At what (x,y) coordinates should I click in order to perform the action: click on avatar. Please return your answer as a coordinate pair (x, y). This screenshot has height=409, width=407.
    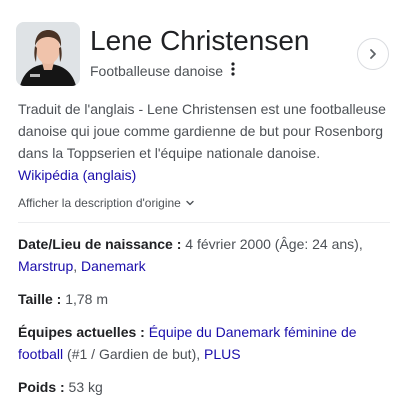
    Looking at the image, I should click on (48, 54).